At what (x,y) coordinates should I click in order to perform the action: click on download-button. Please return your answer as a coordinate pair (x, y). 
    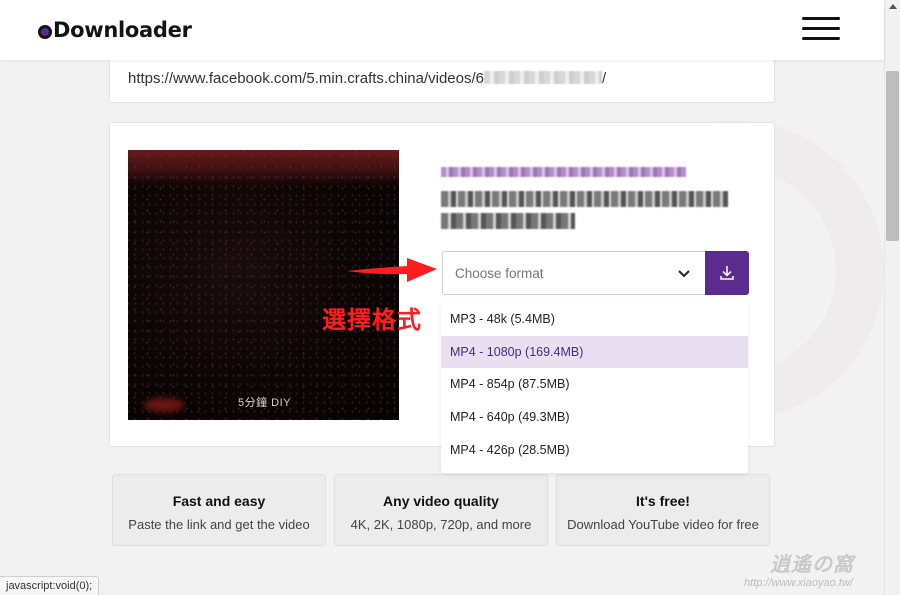
    Looking at the image, I should click on (727, 273).